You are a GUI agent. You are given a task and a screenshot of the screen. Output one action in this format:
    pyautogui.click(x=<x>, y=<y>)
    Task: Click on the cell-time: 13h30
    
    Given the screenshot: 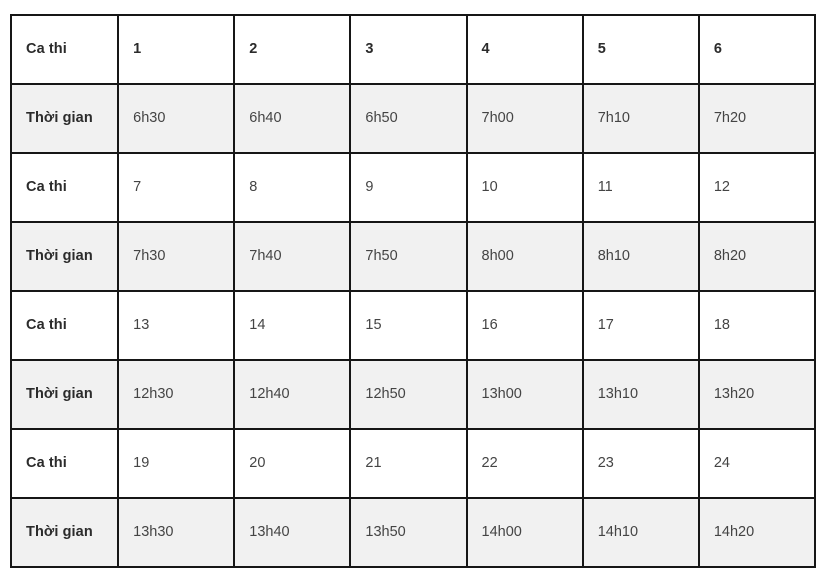 What is the action you would take?
    pyautogui.click(x=176, y=532)
    